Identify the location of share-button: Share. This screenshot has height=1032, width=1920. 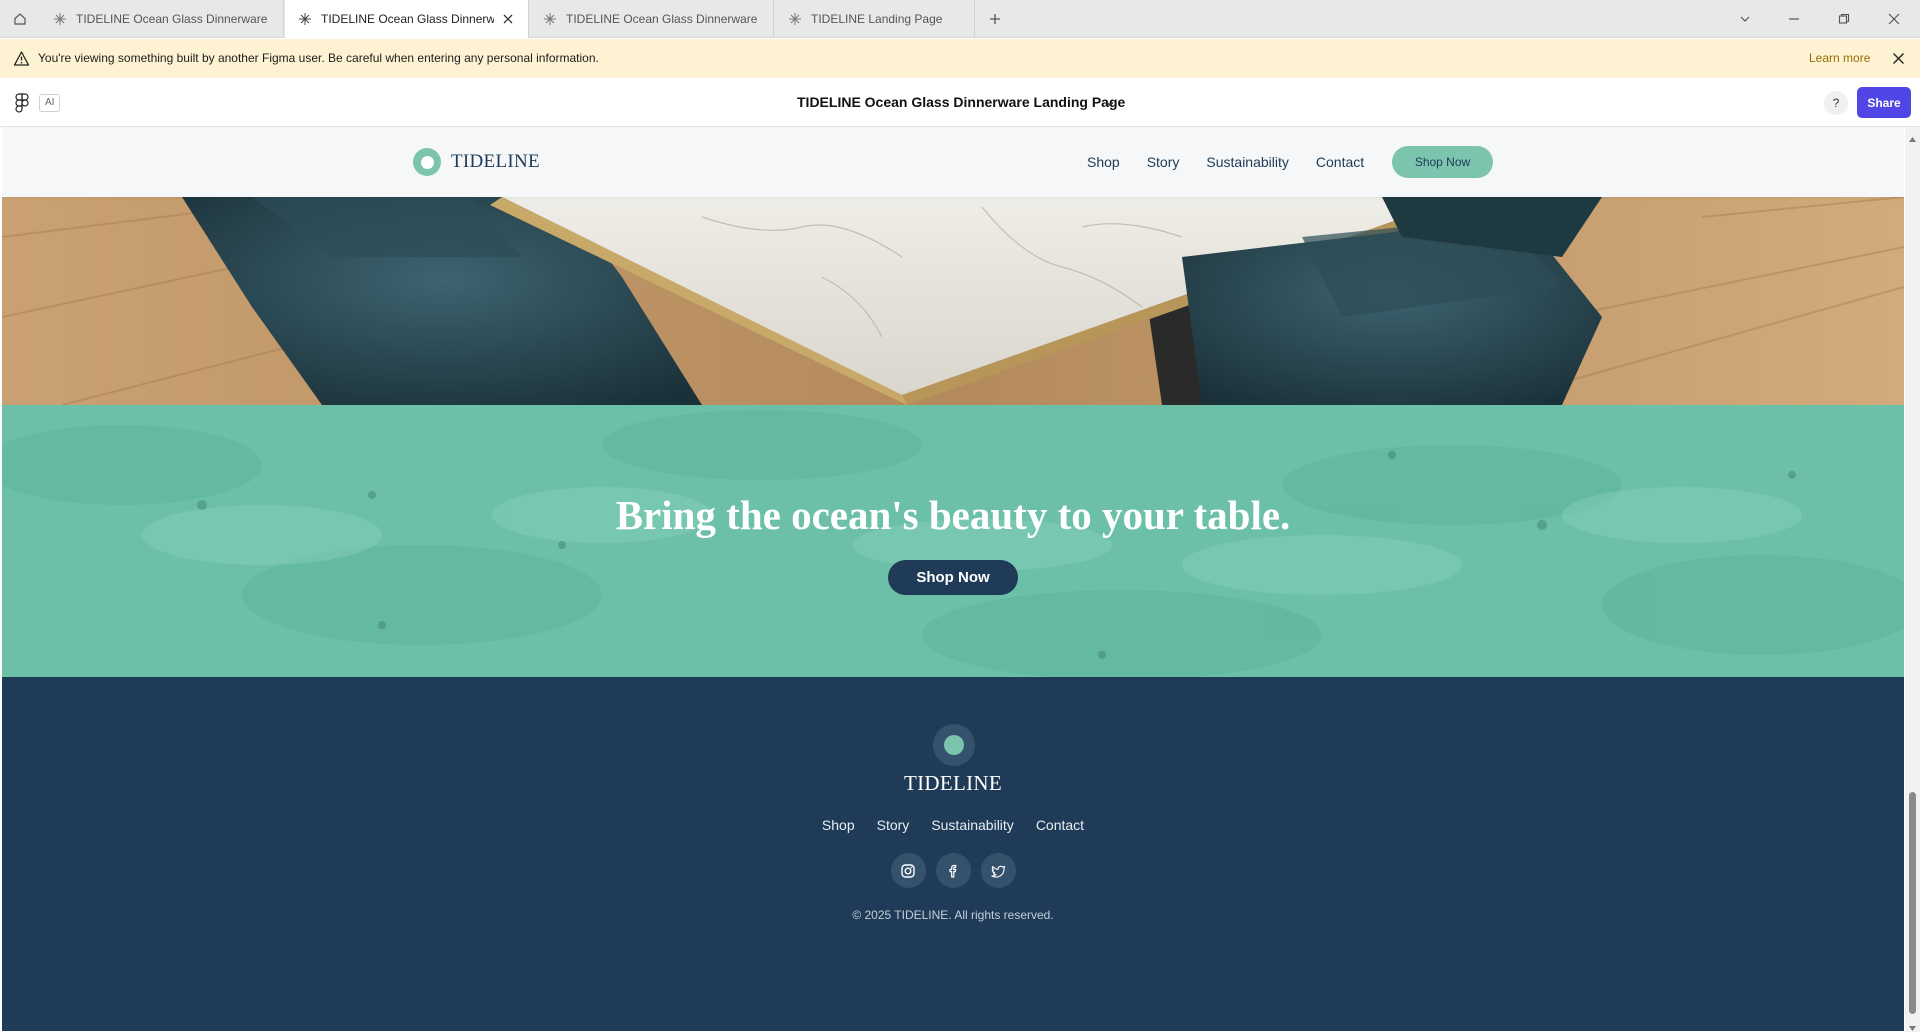
(1884, 102).